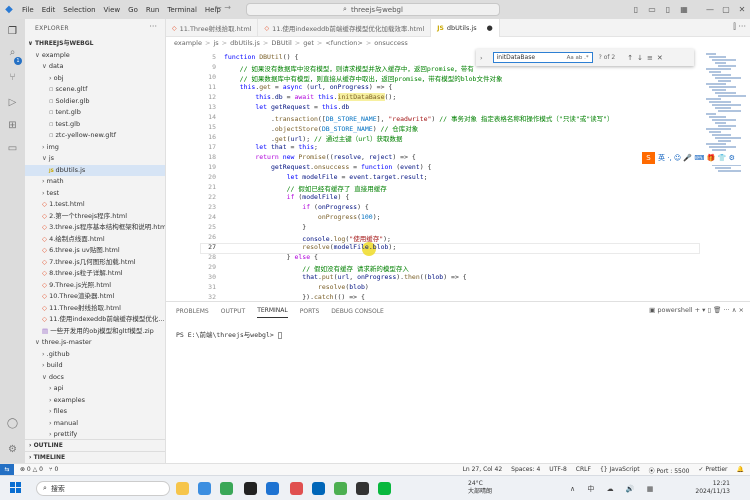 Image resolution: width=750 pixels, height=500 pixels. I want to click on panel-actions: ▣ powershell + ▾ ▯ 🗑 ··· ∧ ×, so click(696, 310).